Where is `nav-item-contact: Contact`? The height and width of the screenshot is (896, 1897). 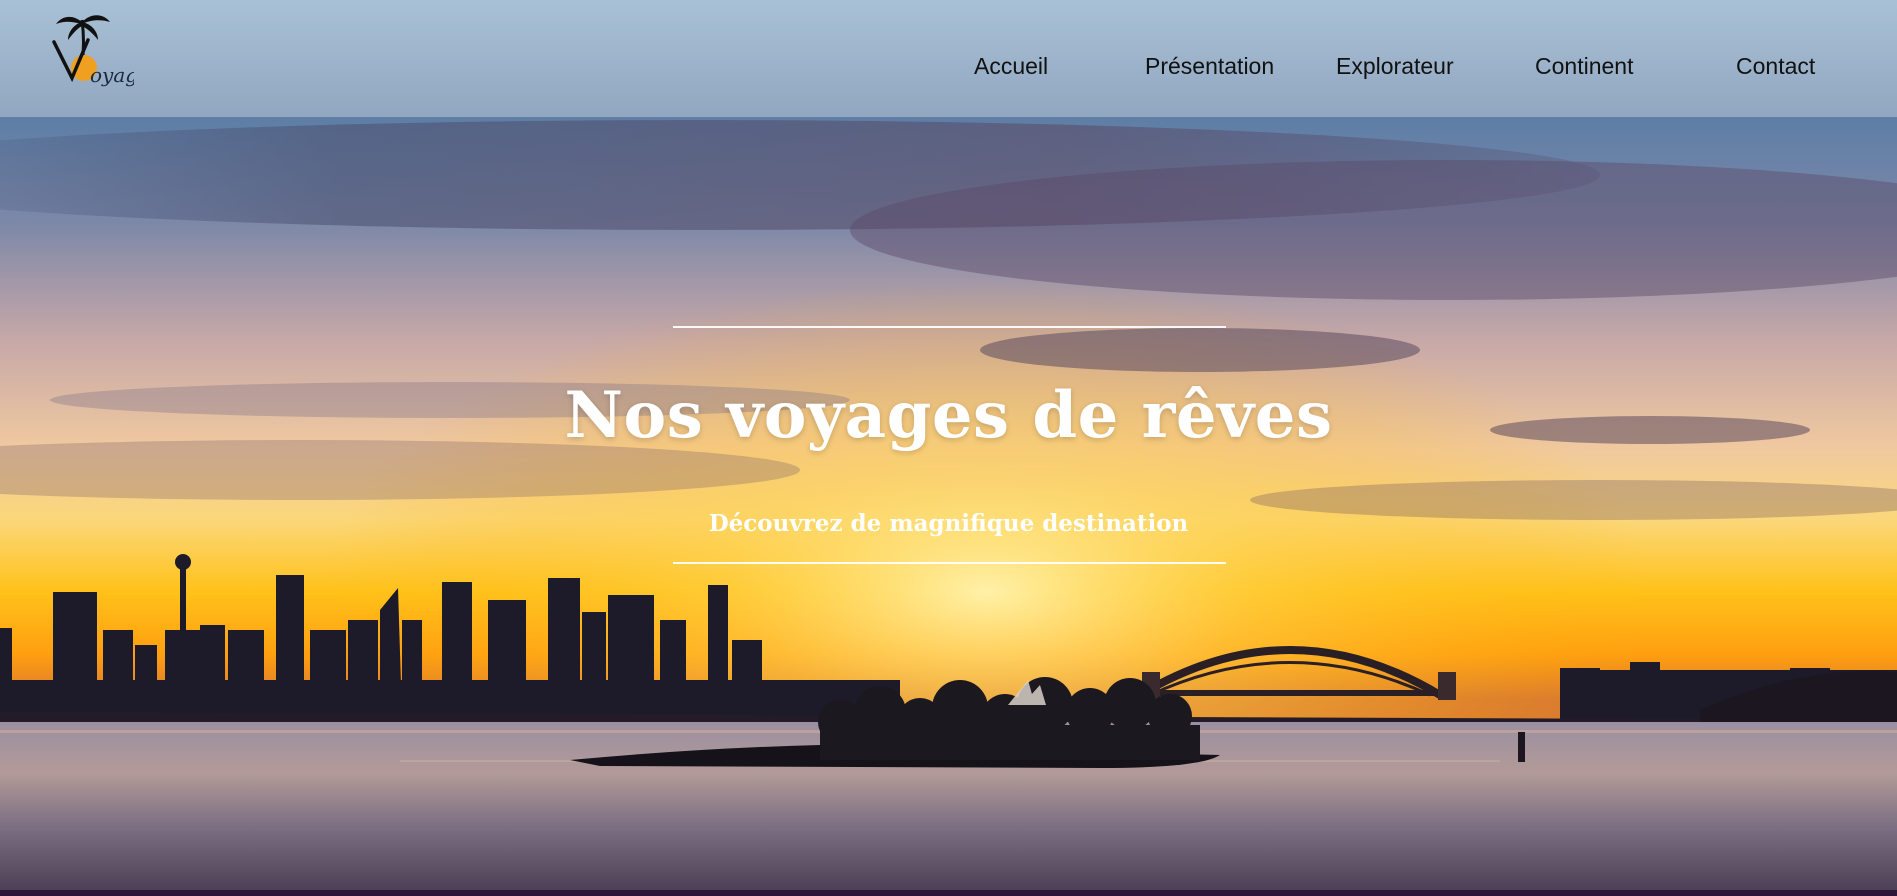 nav-item-contact: Contact is located at coordinates (1775, 66).